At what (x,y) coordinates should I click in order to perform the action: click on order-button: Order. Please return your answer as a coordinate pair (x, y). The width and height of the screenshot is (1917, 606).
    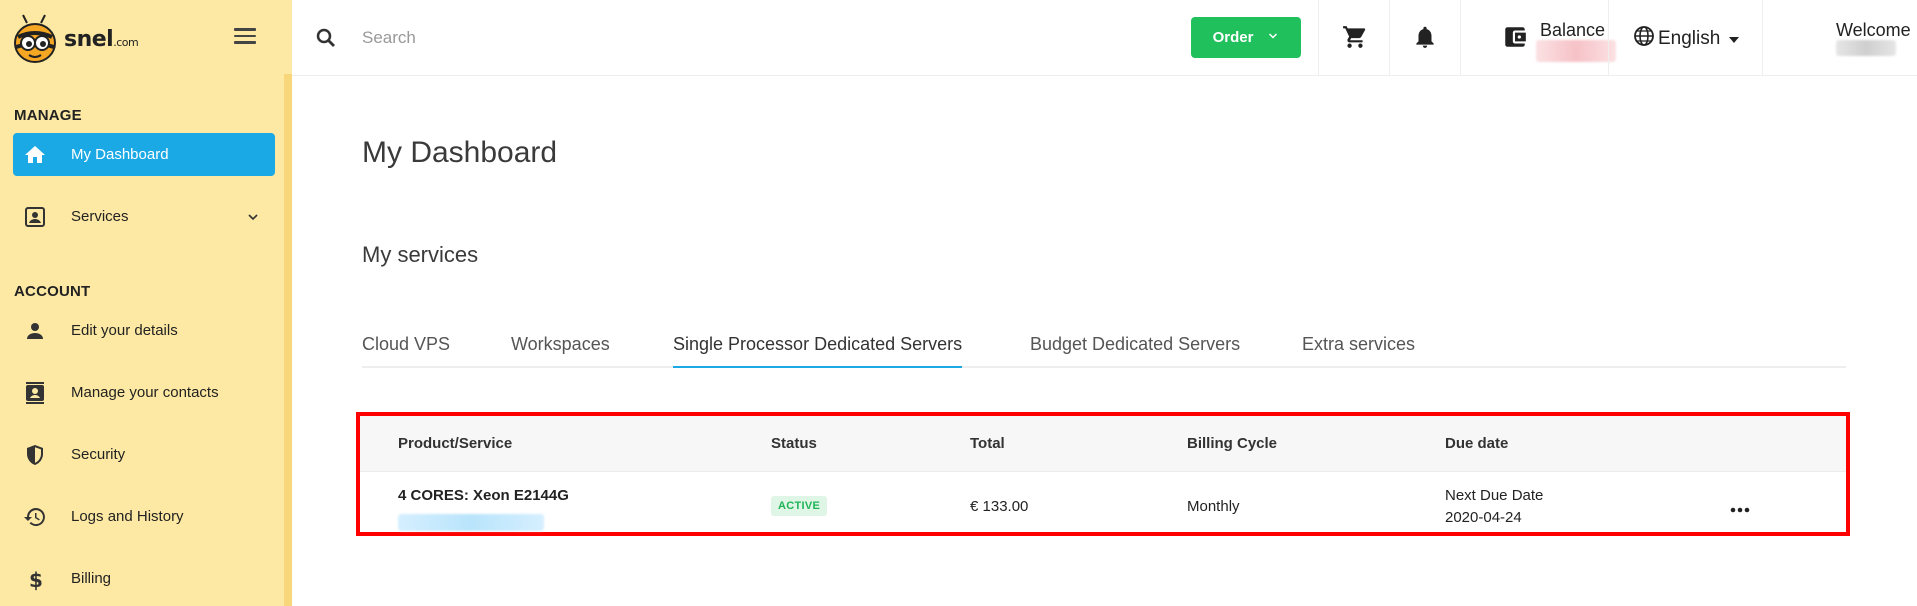
    Looking at the image, I should click on (1246, 37).